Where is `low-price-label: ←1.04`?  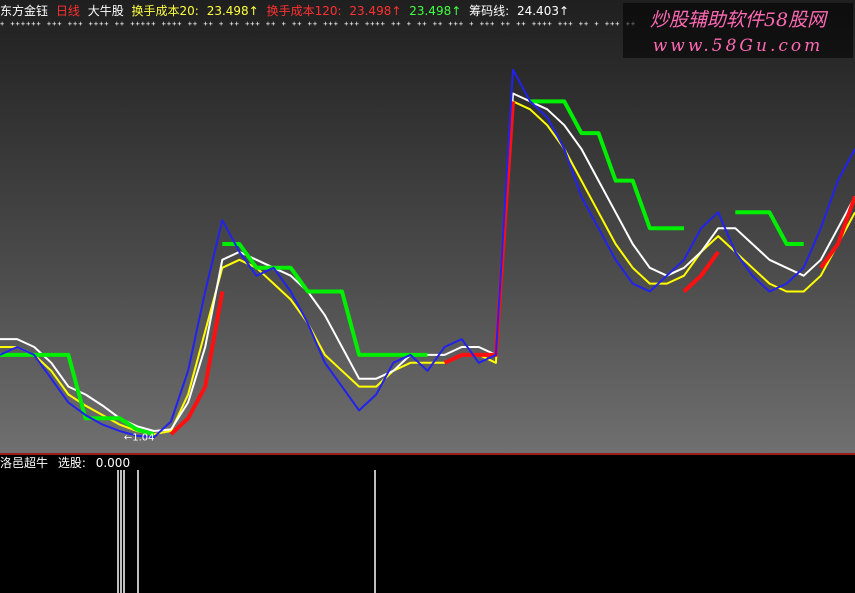 low-price-label: ←1.04 is located at coordinates (139, 437).